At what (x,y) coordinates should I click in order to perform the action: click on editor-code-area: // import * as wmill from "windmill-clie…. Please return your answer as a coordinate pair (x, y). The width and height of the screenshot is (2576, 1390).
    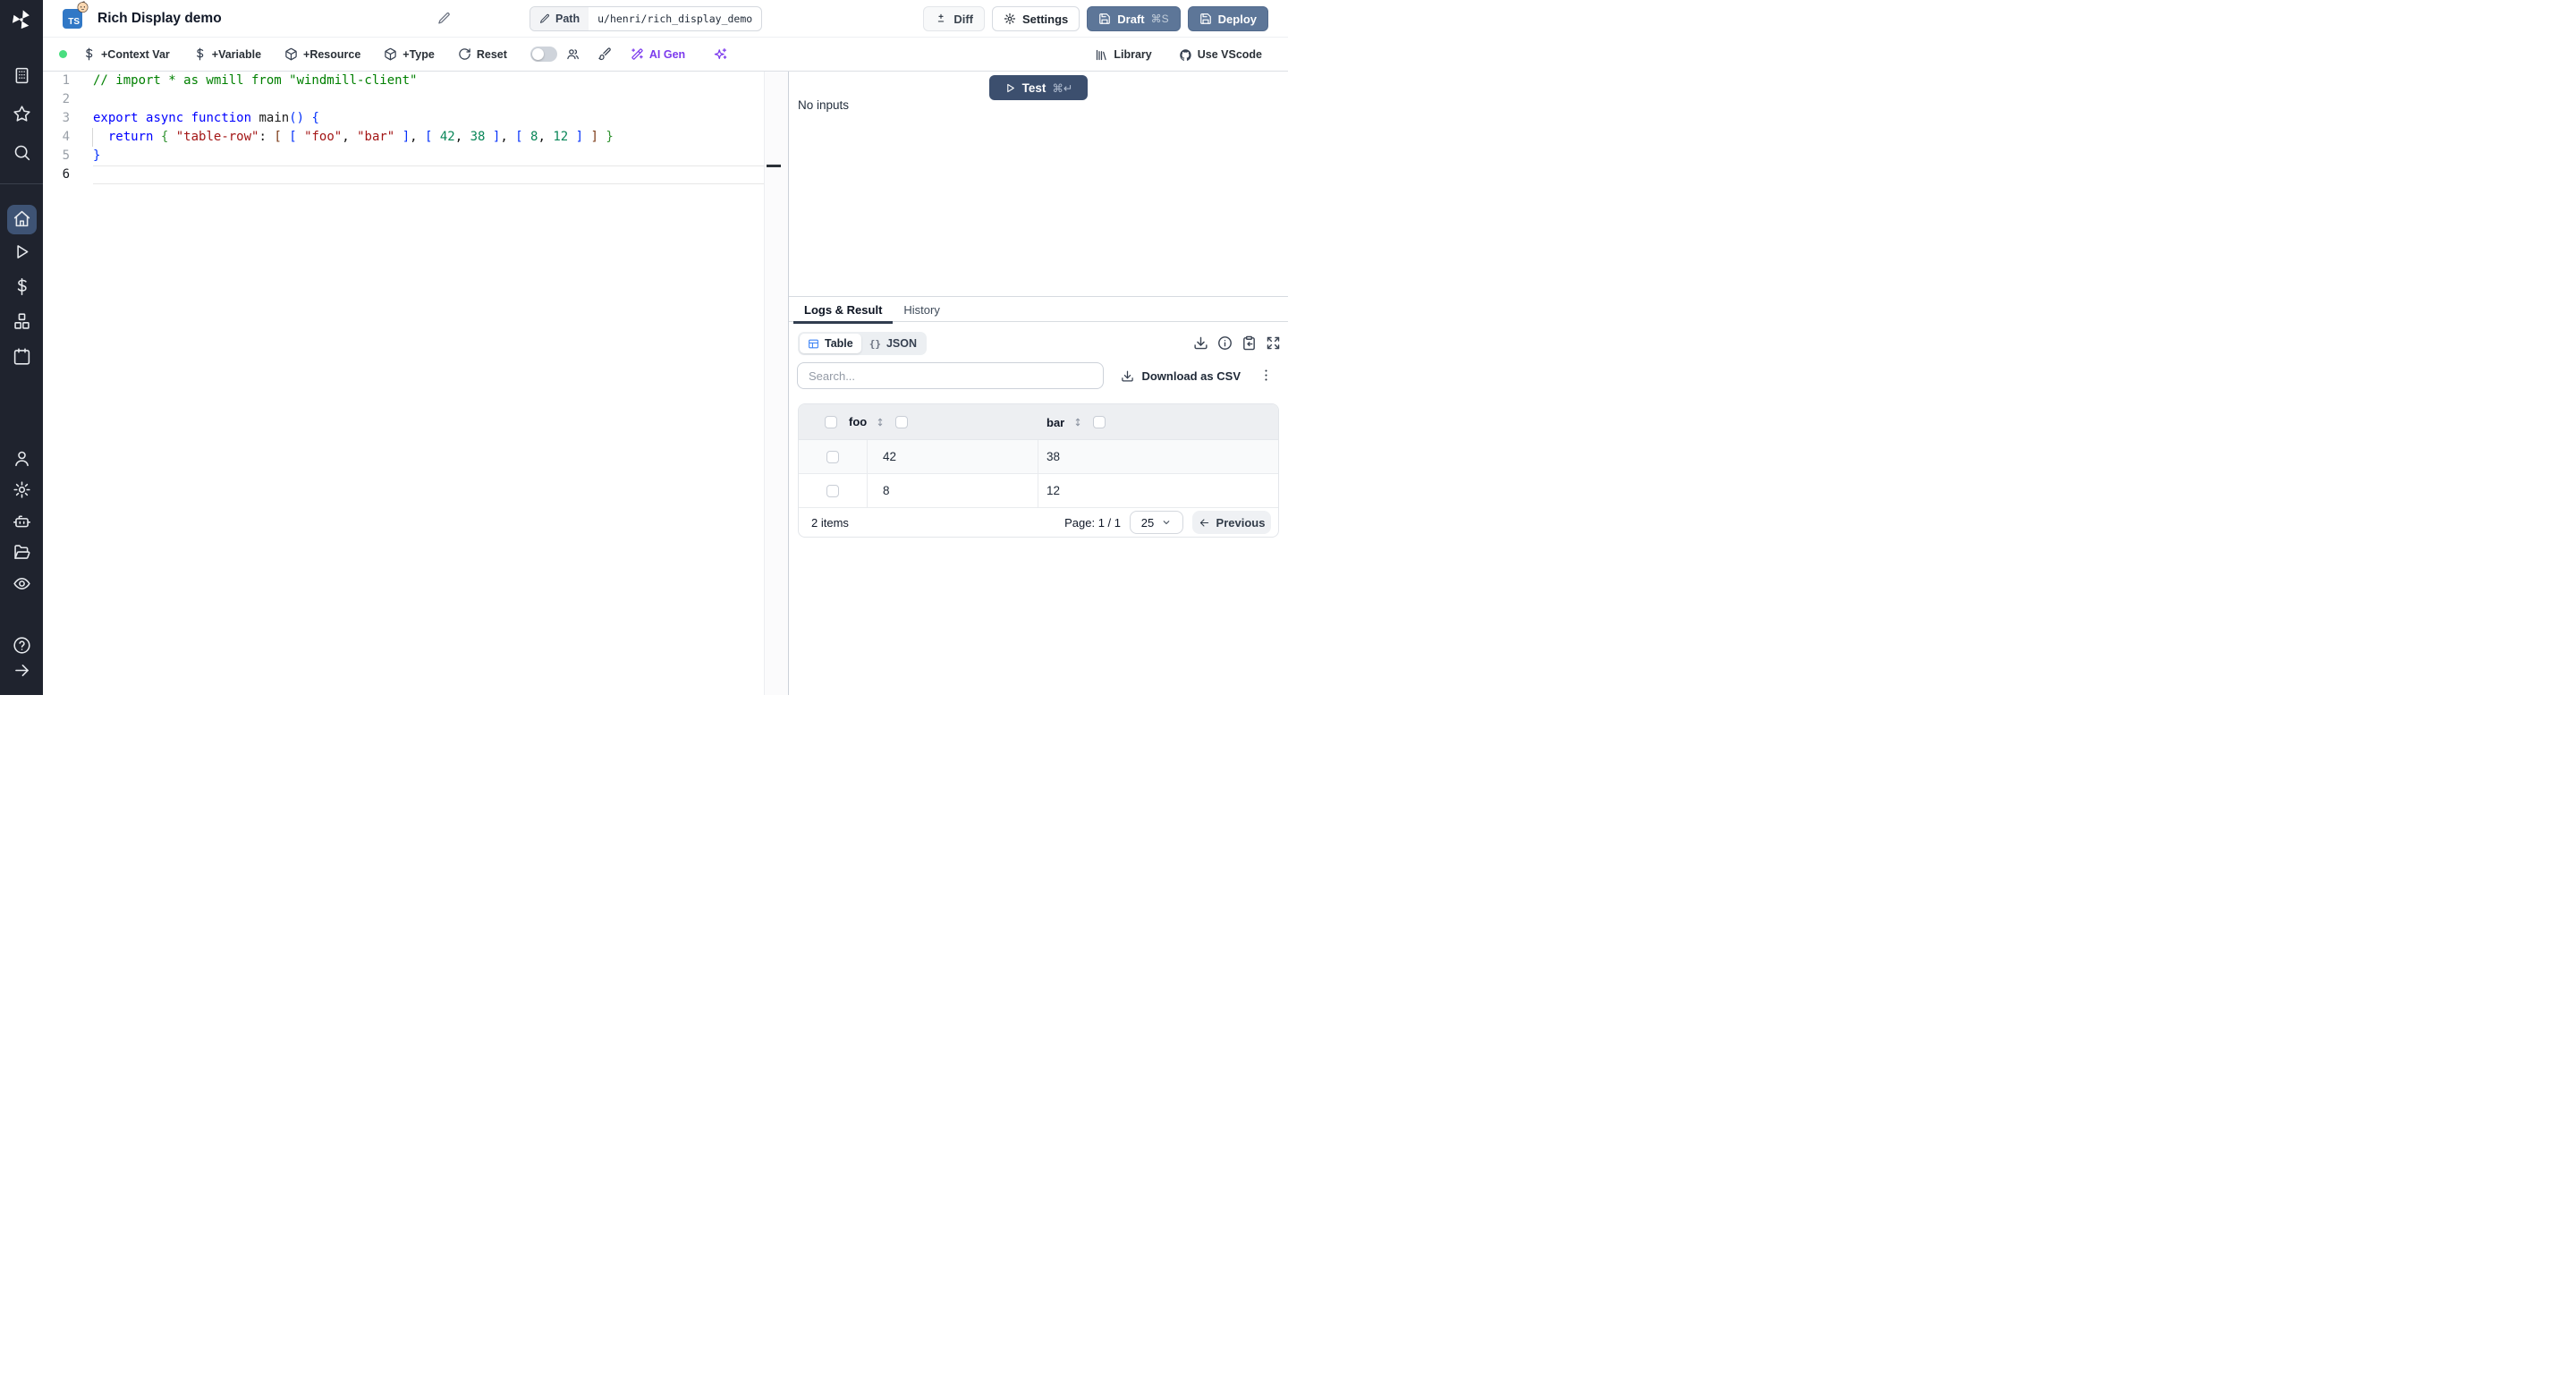
    Looking at the image, I should click on (428, 128).